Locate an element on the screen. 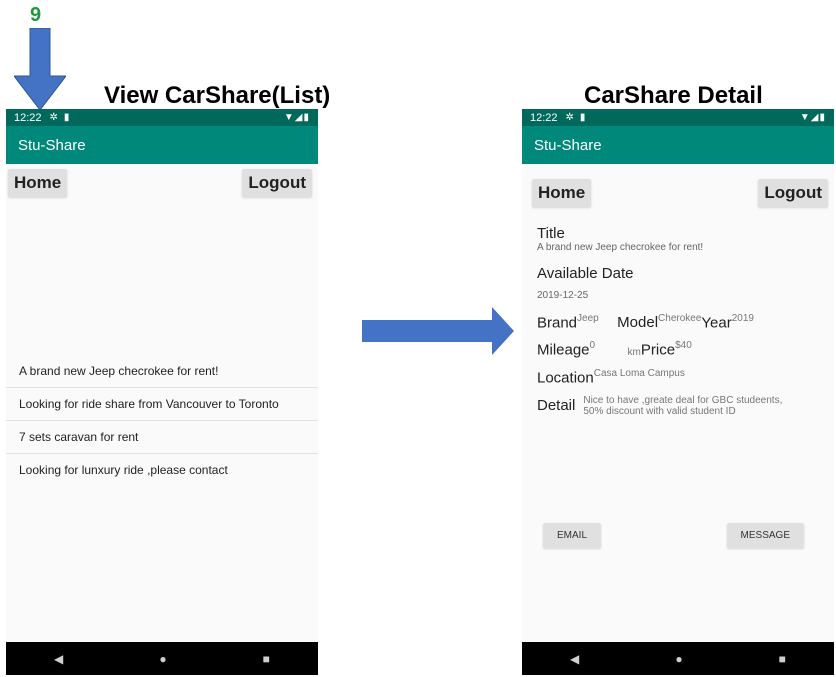 This screenshot has height=677, width=836. price-value: $40 is located at coordinates (683, 346).